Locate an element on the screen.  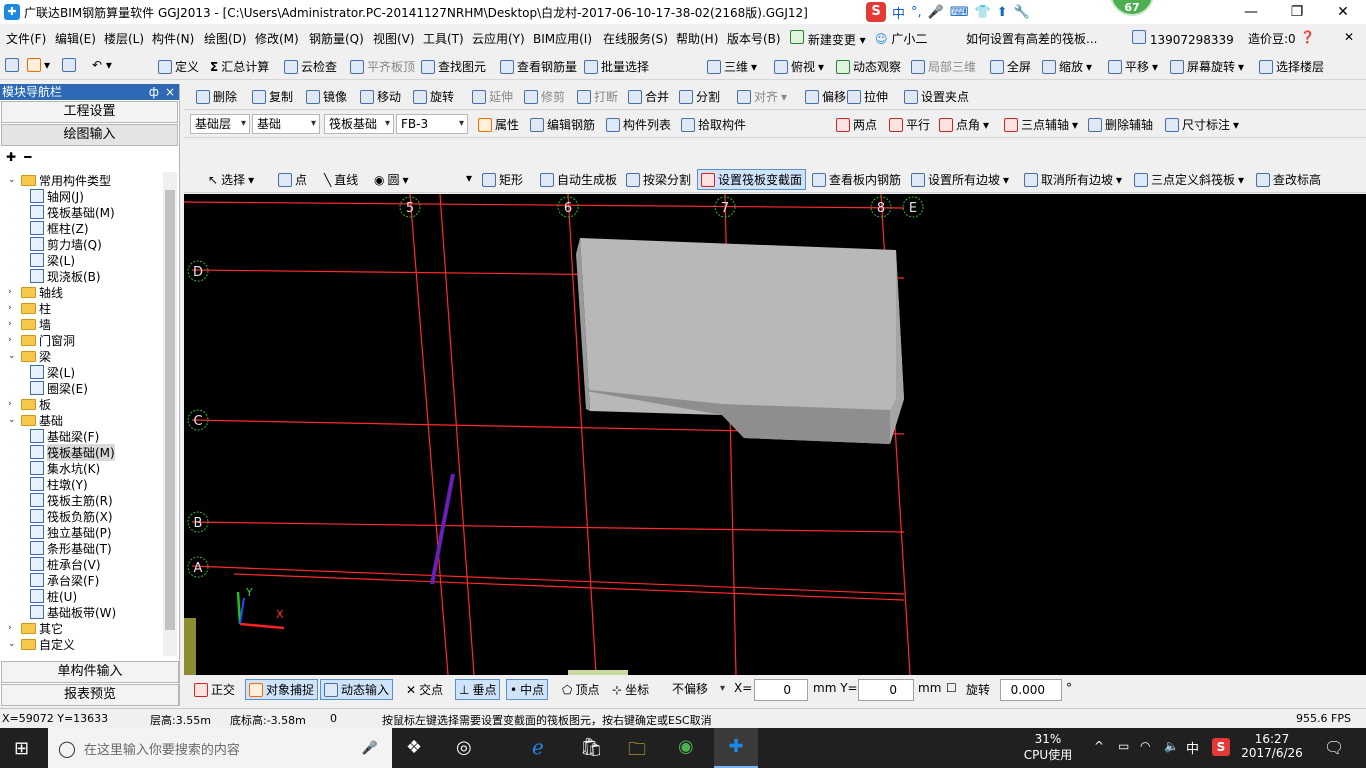
summary-calc-button: Σ 汇总计算 is located at coordinates (239, 66).